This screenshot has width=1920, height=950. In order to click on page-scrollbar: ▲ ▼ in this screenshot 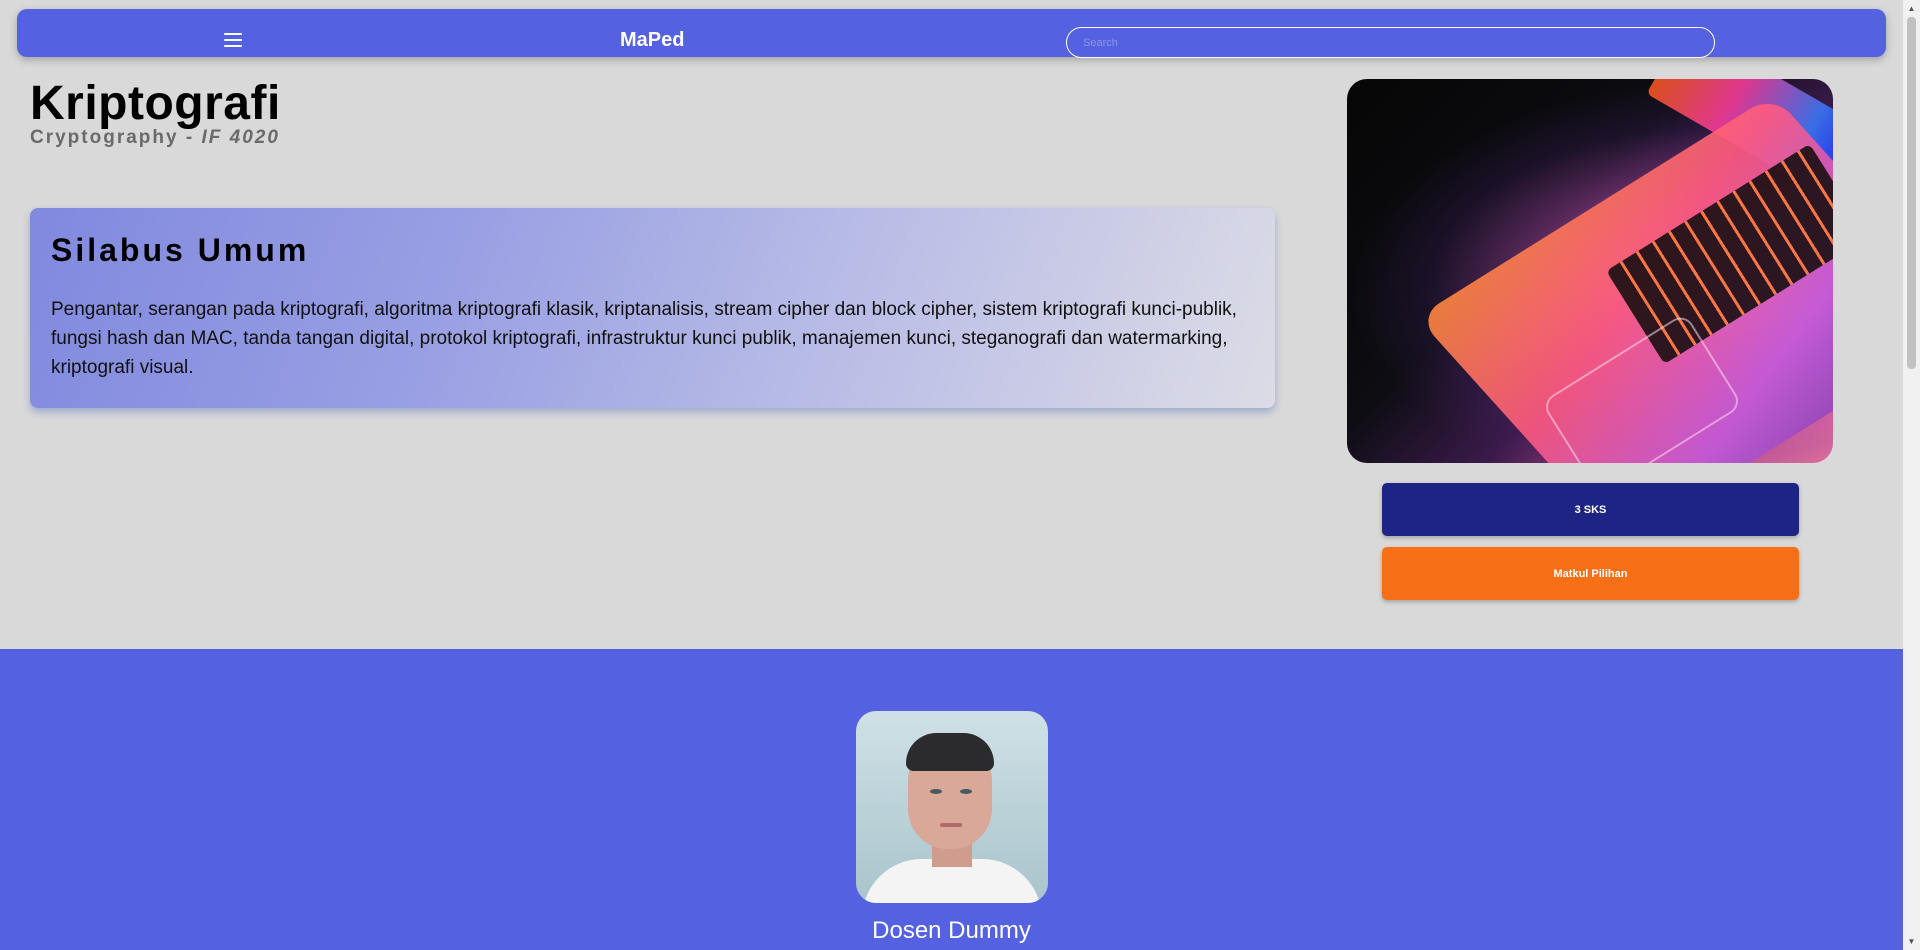, I will do `click(1911, 475)`.